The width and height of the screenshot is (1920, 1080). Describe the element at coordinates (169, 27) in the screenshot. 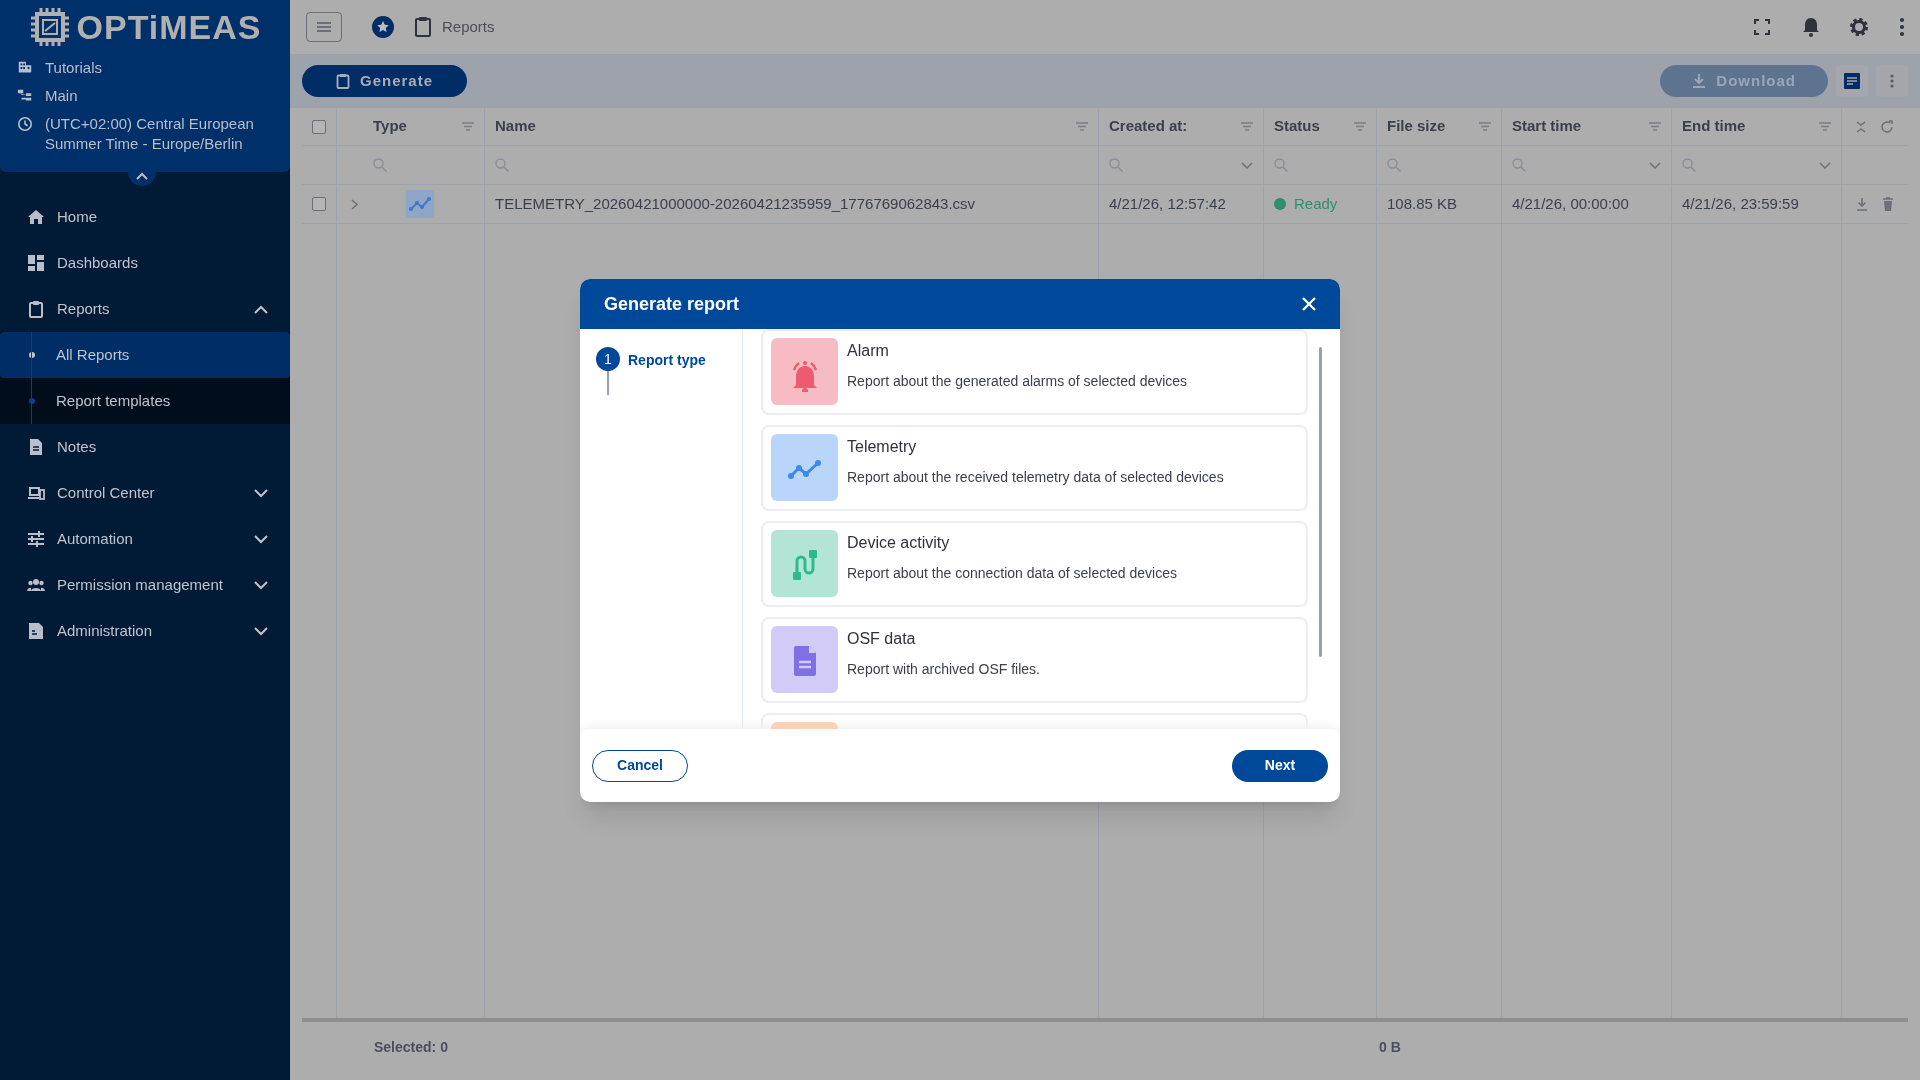

I see `logo-text: OPTiMEAS` at that location.